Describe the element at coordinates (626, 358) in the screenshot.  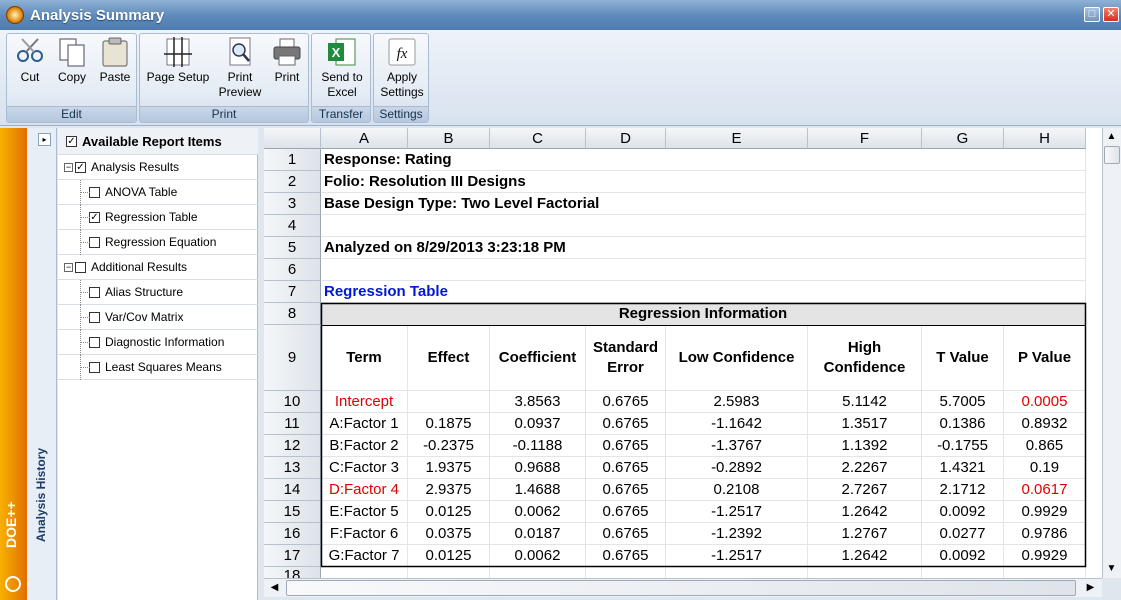
I see `table-header: Standard Error` at that location.